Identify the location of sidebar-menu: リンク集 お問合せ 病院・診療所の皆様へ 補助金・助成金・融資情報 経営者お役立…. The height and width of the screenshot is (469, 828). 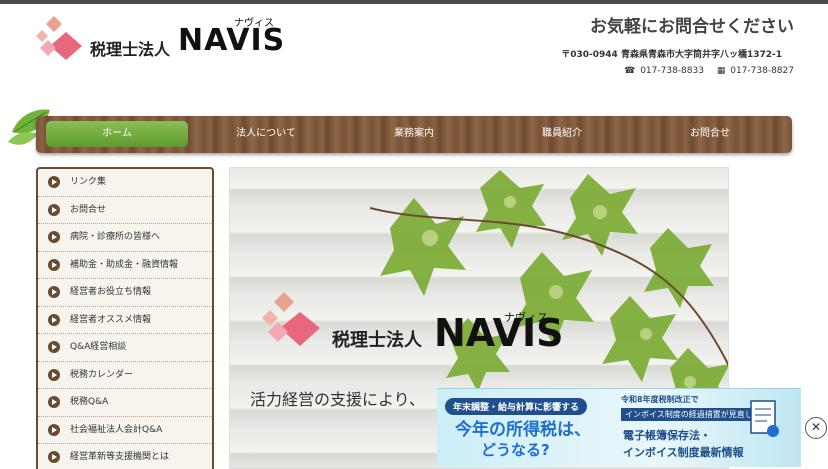
(125, 318).